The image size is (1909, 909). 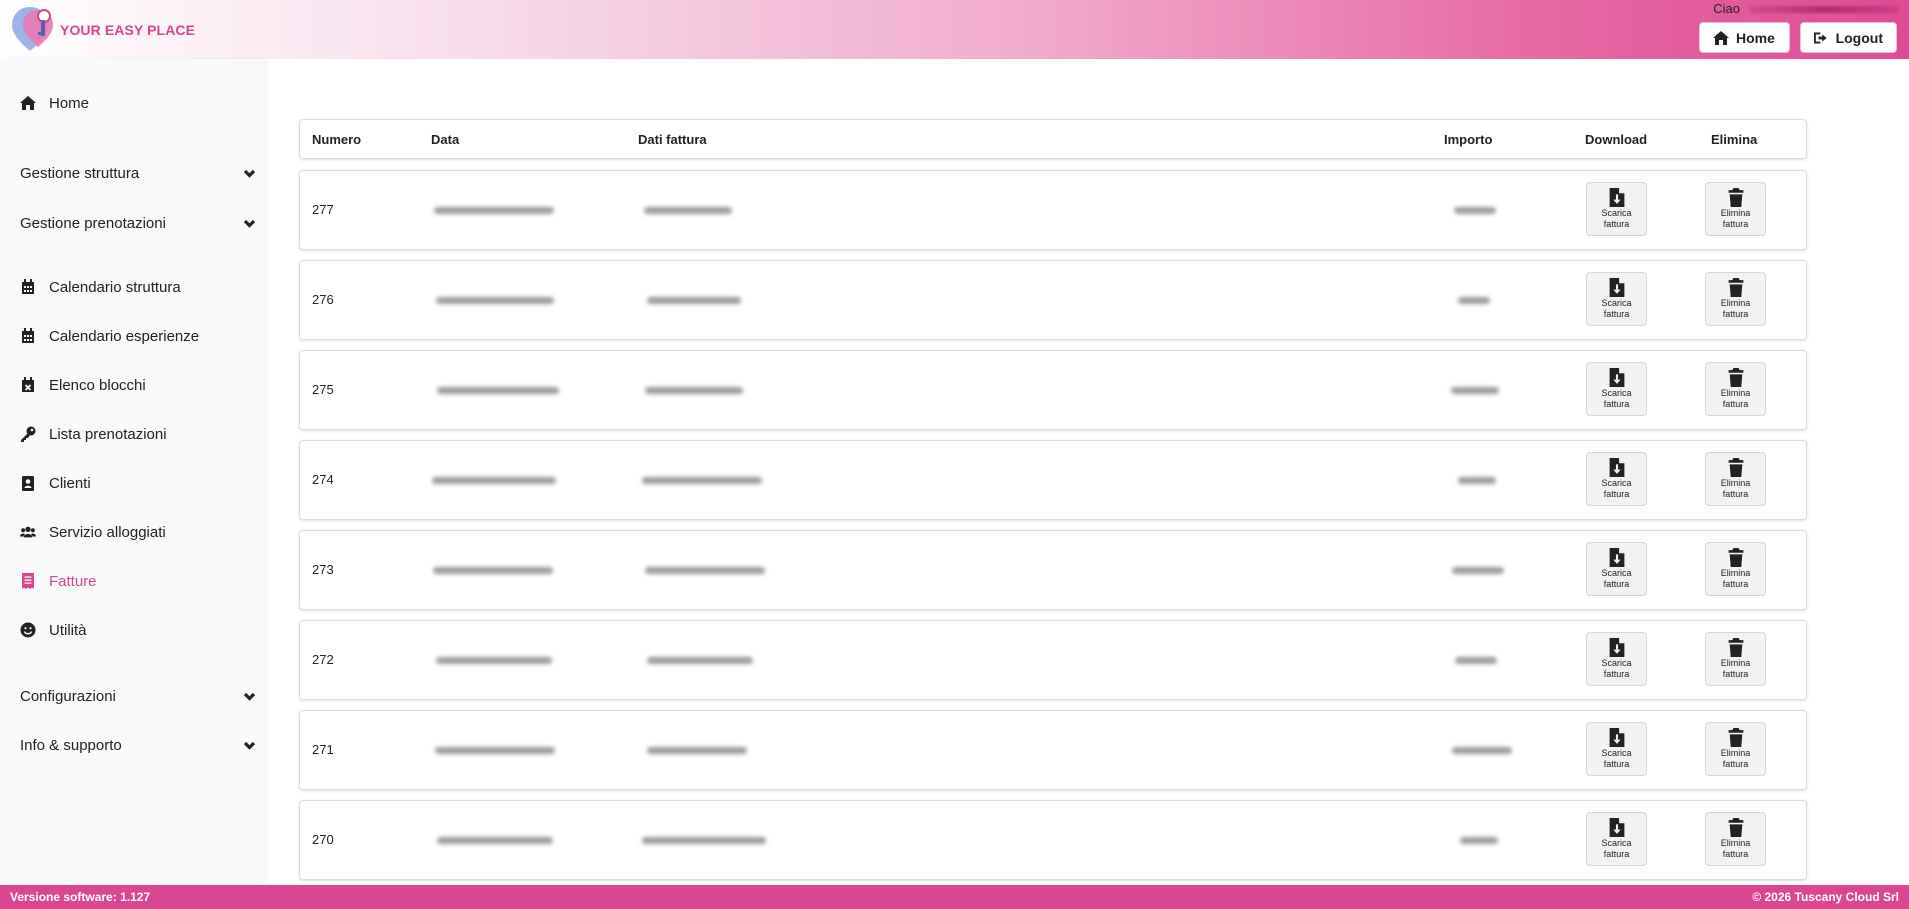 What do you see at coordinates (1053, 480) in the screenshot?
I see `invoice-row: 274 Scarica fattura Elimina fattura` at bounding box center [1053, 480].